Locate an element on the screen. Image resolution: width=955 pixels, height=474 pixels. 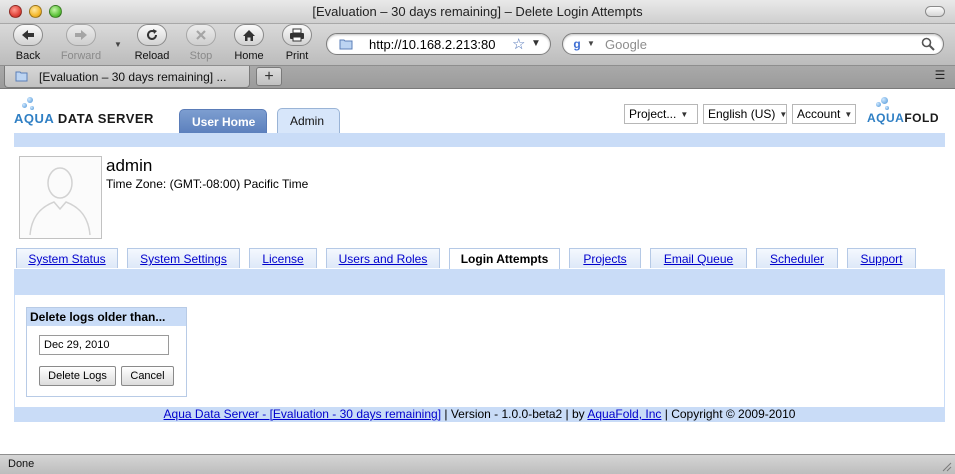
search-icon is located at coordinates (928, 44).